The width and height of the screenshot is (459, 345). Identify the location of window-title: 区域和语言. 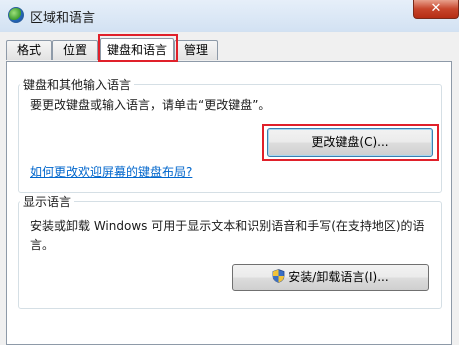
(63, 18).